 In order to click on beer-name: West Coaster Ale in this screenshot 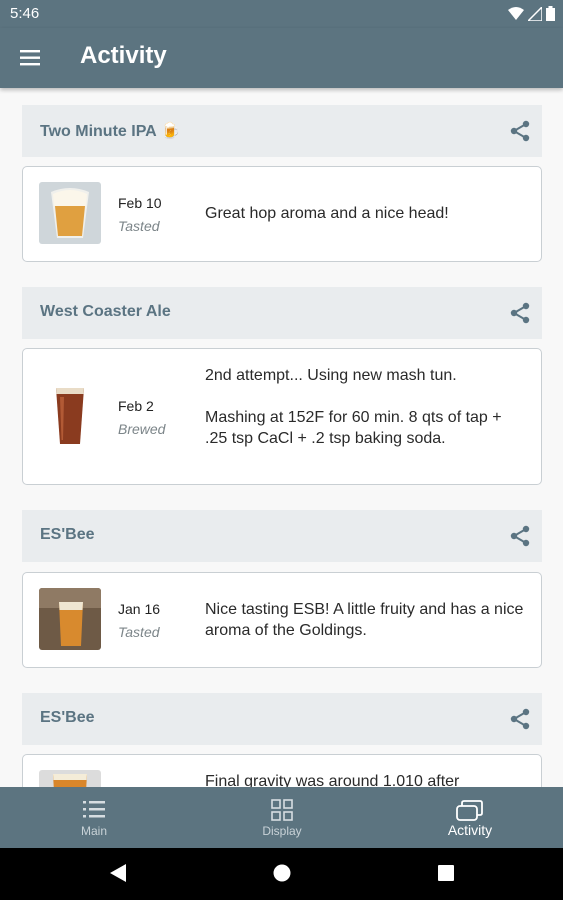, I will do `click(105, 311)`.